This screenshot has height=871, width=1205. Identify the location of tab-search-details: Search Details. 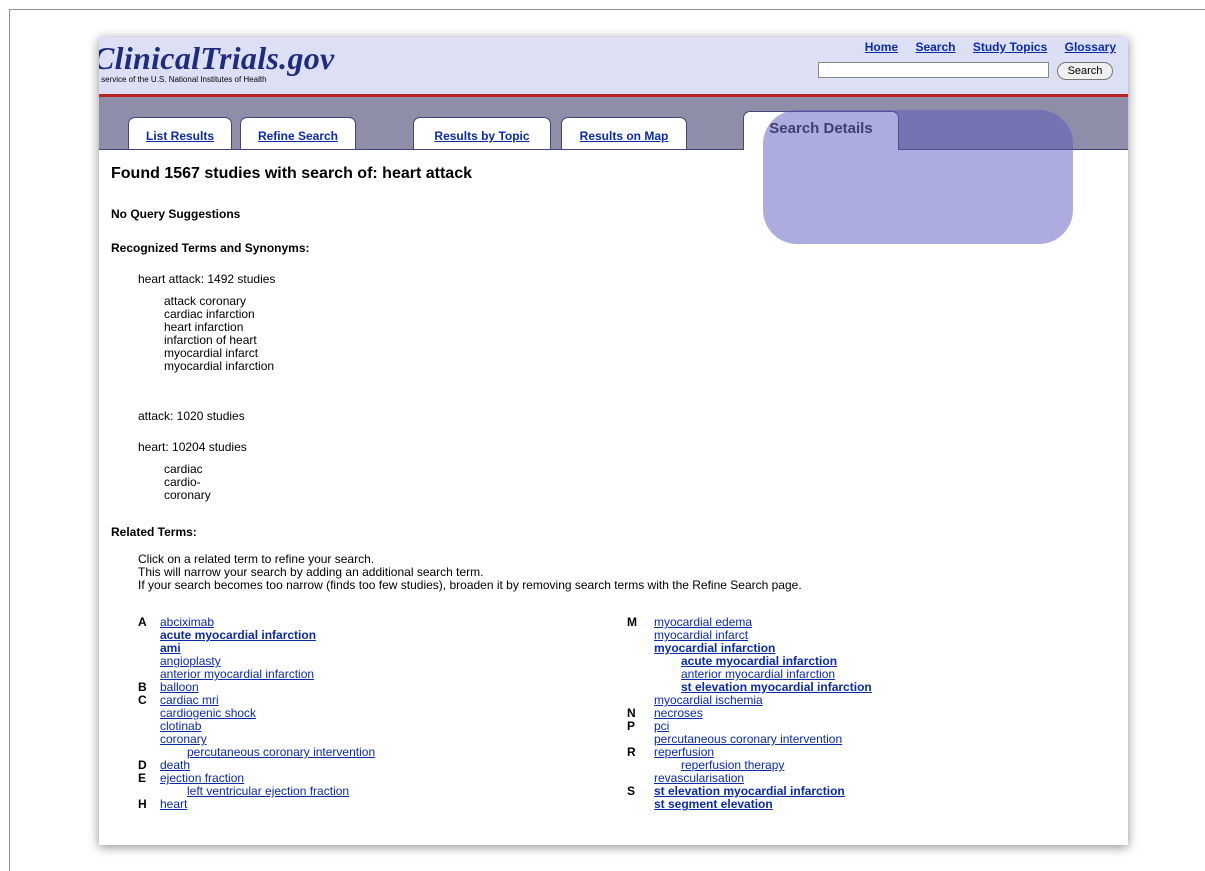
(821, 130).